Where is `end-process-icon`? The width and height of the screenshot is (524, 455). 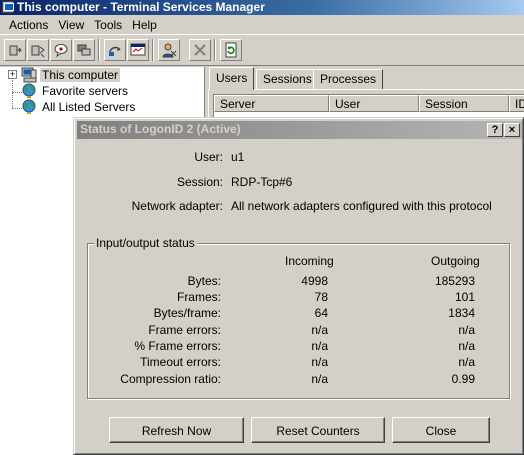 end-process-icon is located at coordinates (200, 50).